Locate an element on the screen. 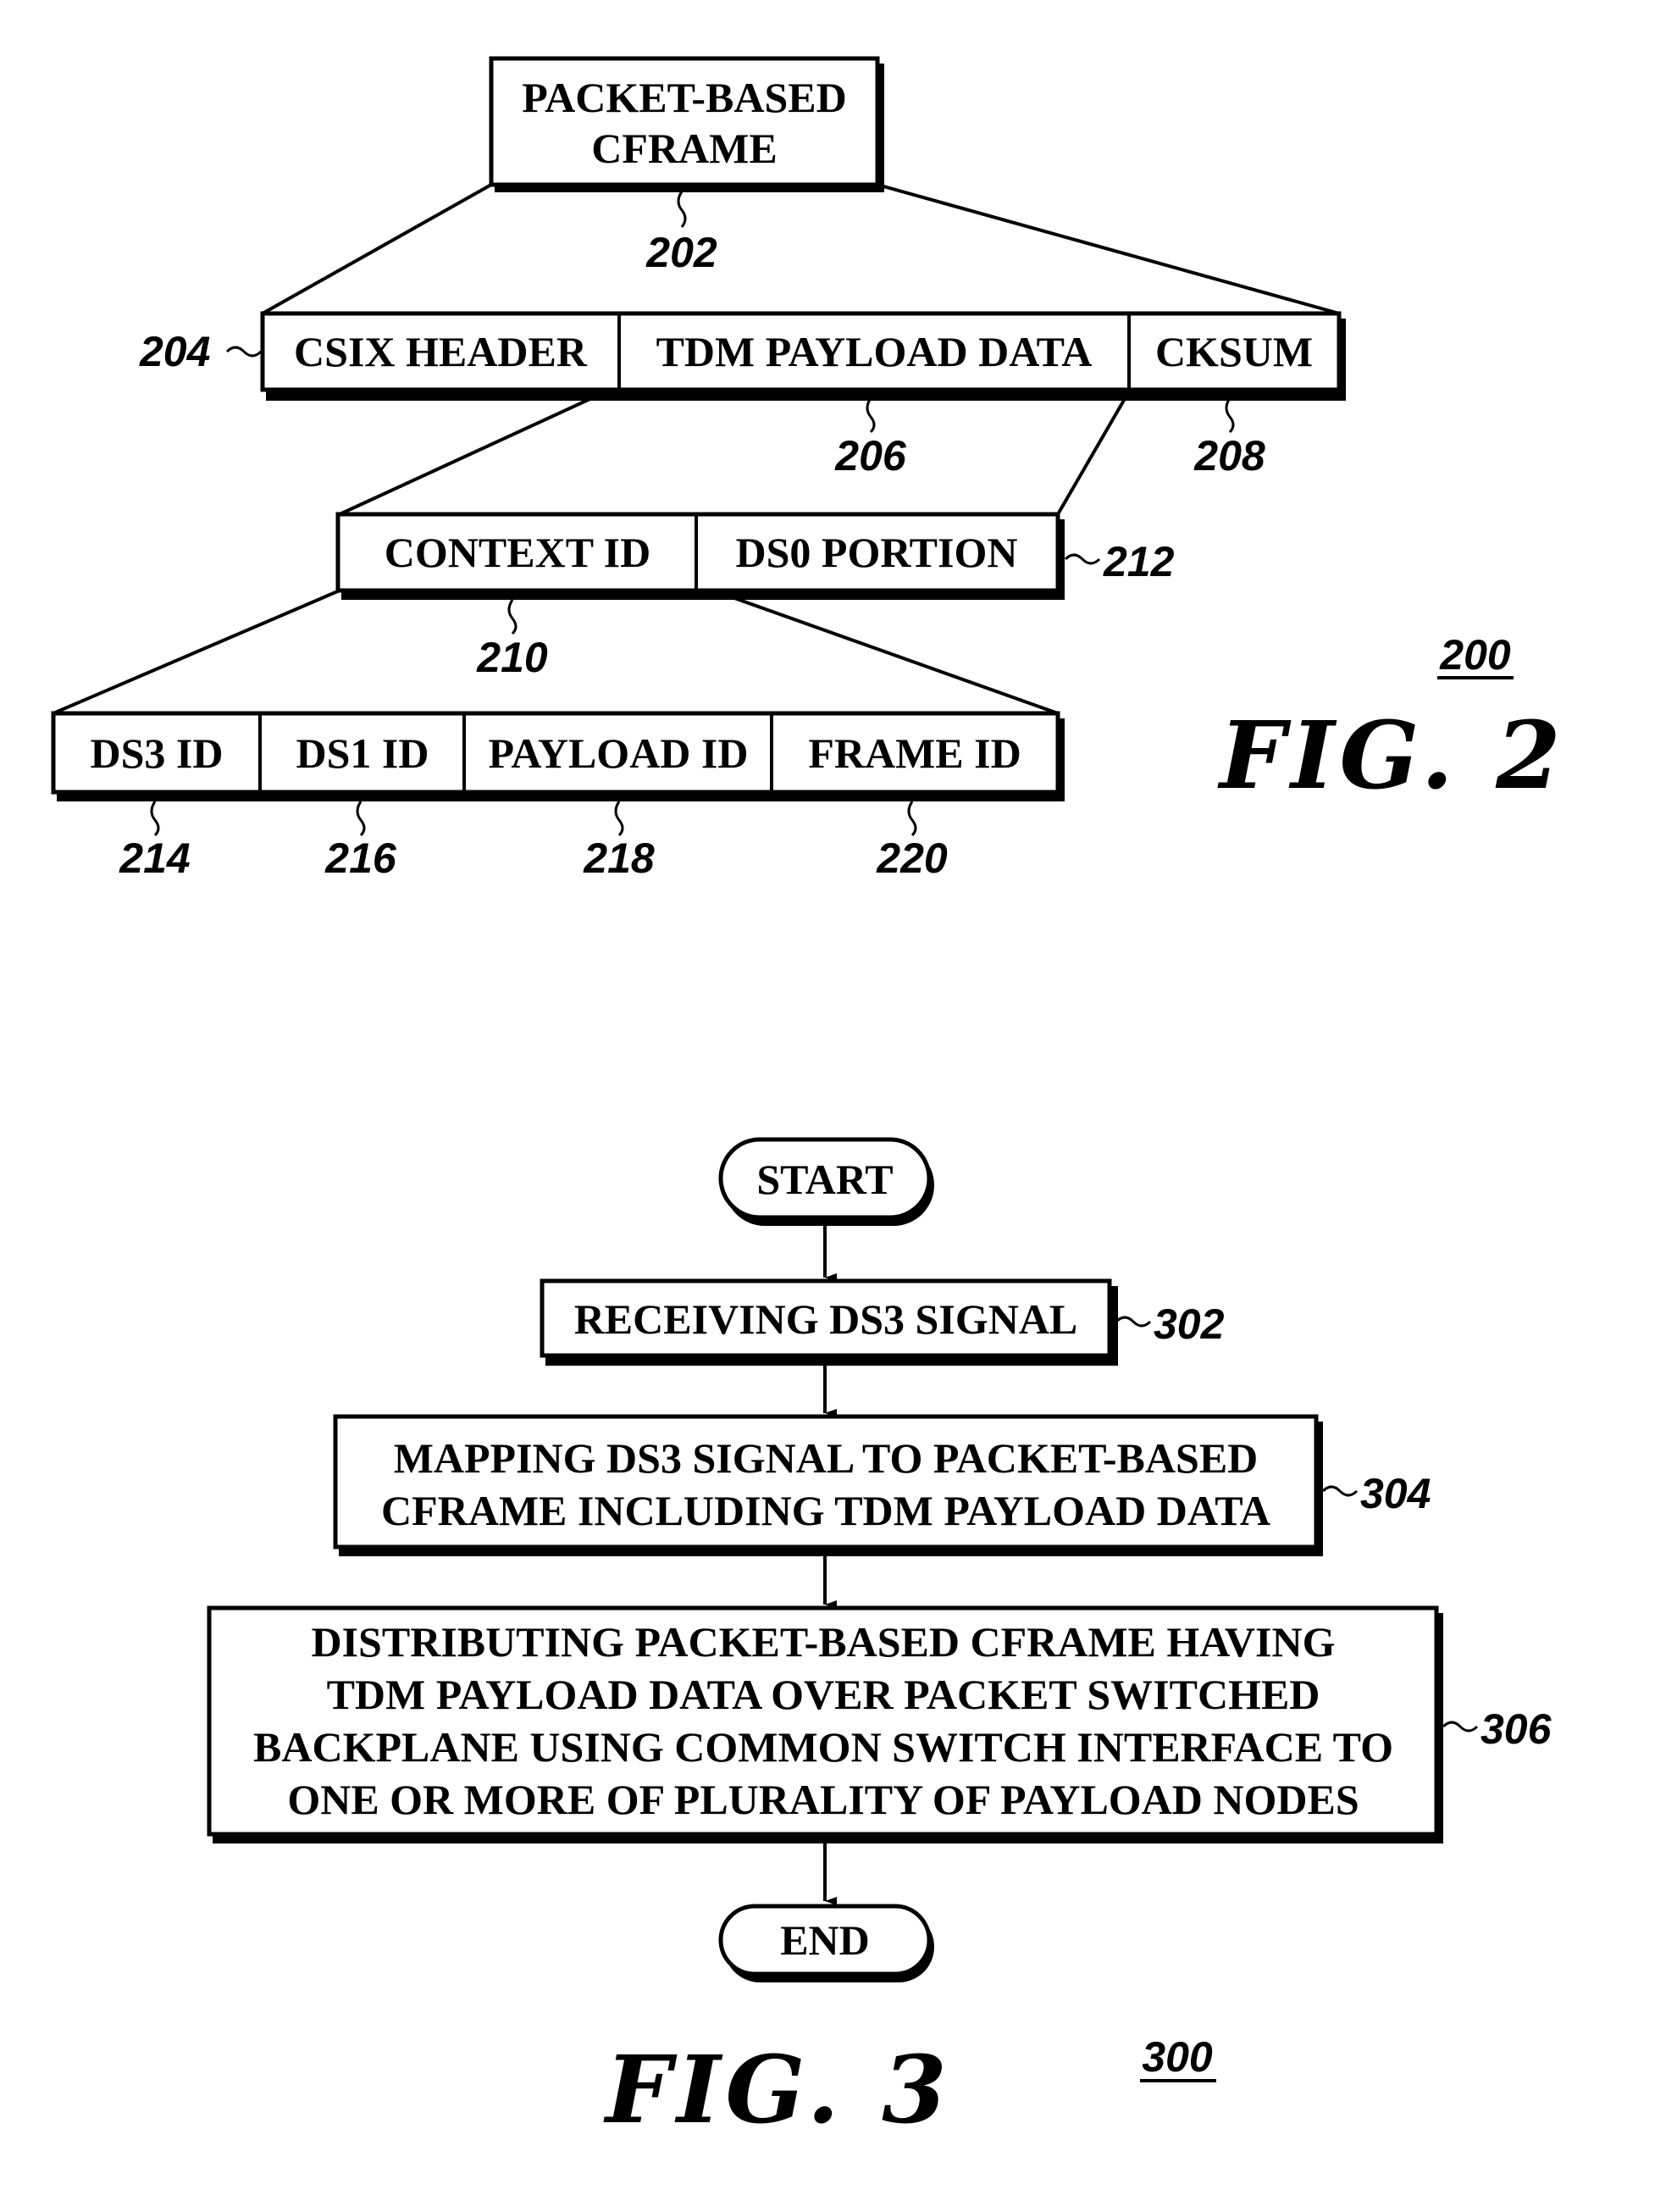 The image size is (1677, 2212). reference-numeral: 218 is located at coordinates (619, 858).